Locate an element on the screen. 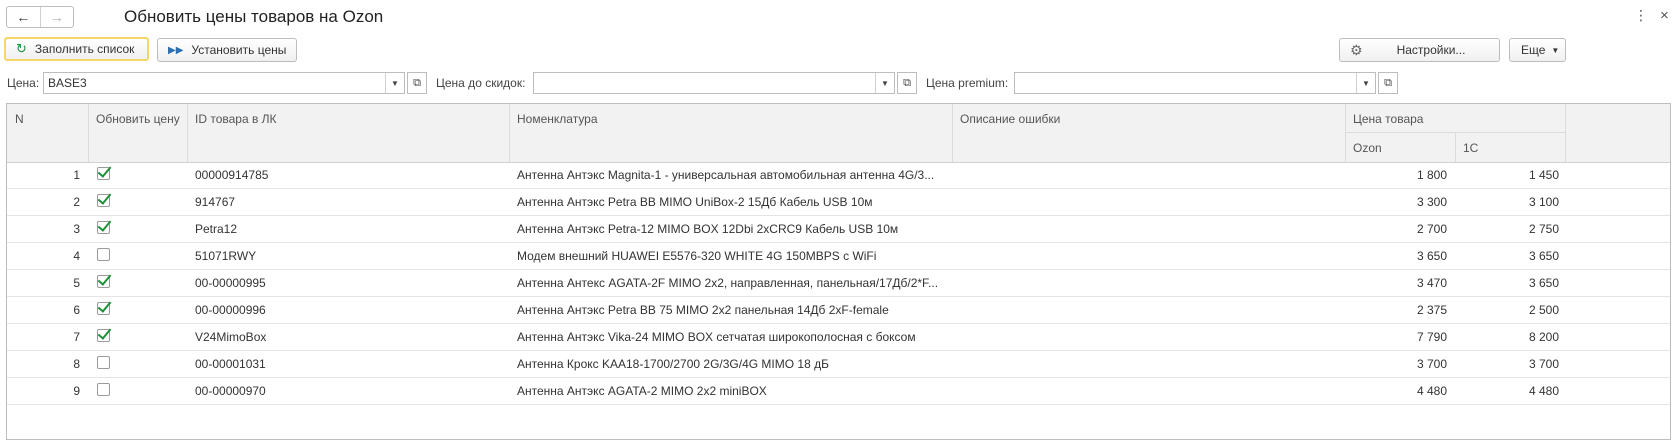 This screenshot has width=1677, height=440. header-nomenclature: Номенклатура is located at coordinates (557, 119).